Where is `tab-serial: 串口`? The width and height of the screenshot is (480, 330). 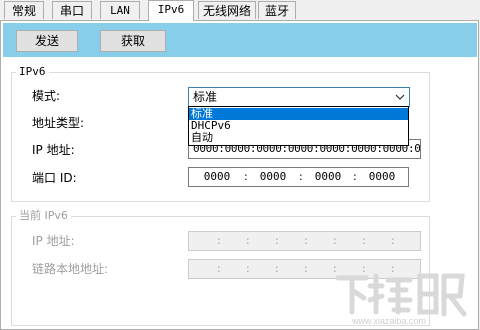 tab-serial: 串口 is located at coordinates (72, 10).